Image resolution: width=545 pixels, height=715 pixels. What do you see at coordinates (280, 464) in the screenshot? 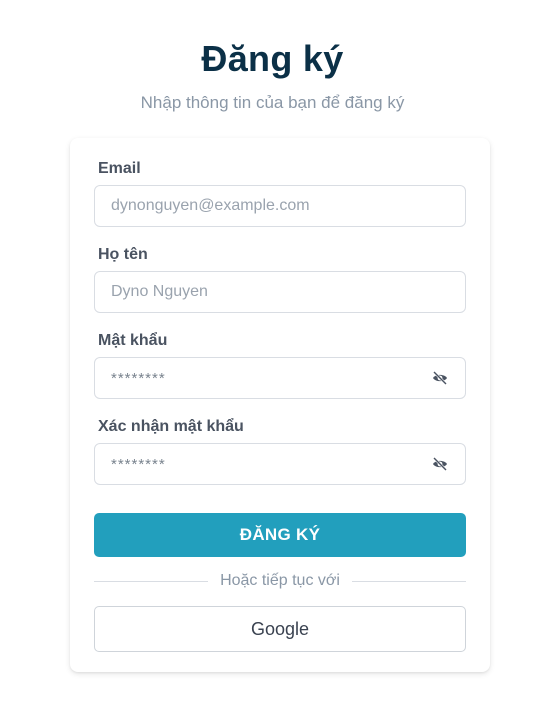
I see `confirm-password-field: ********` at bounding box center [280, 464].